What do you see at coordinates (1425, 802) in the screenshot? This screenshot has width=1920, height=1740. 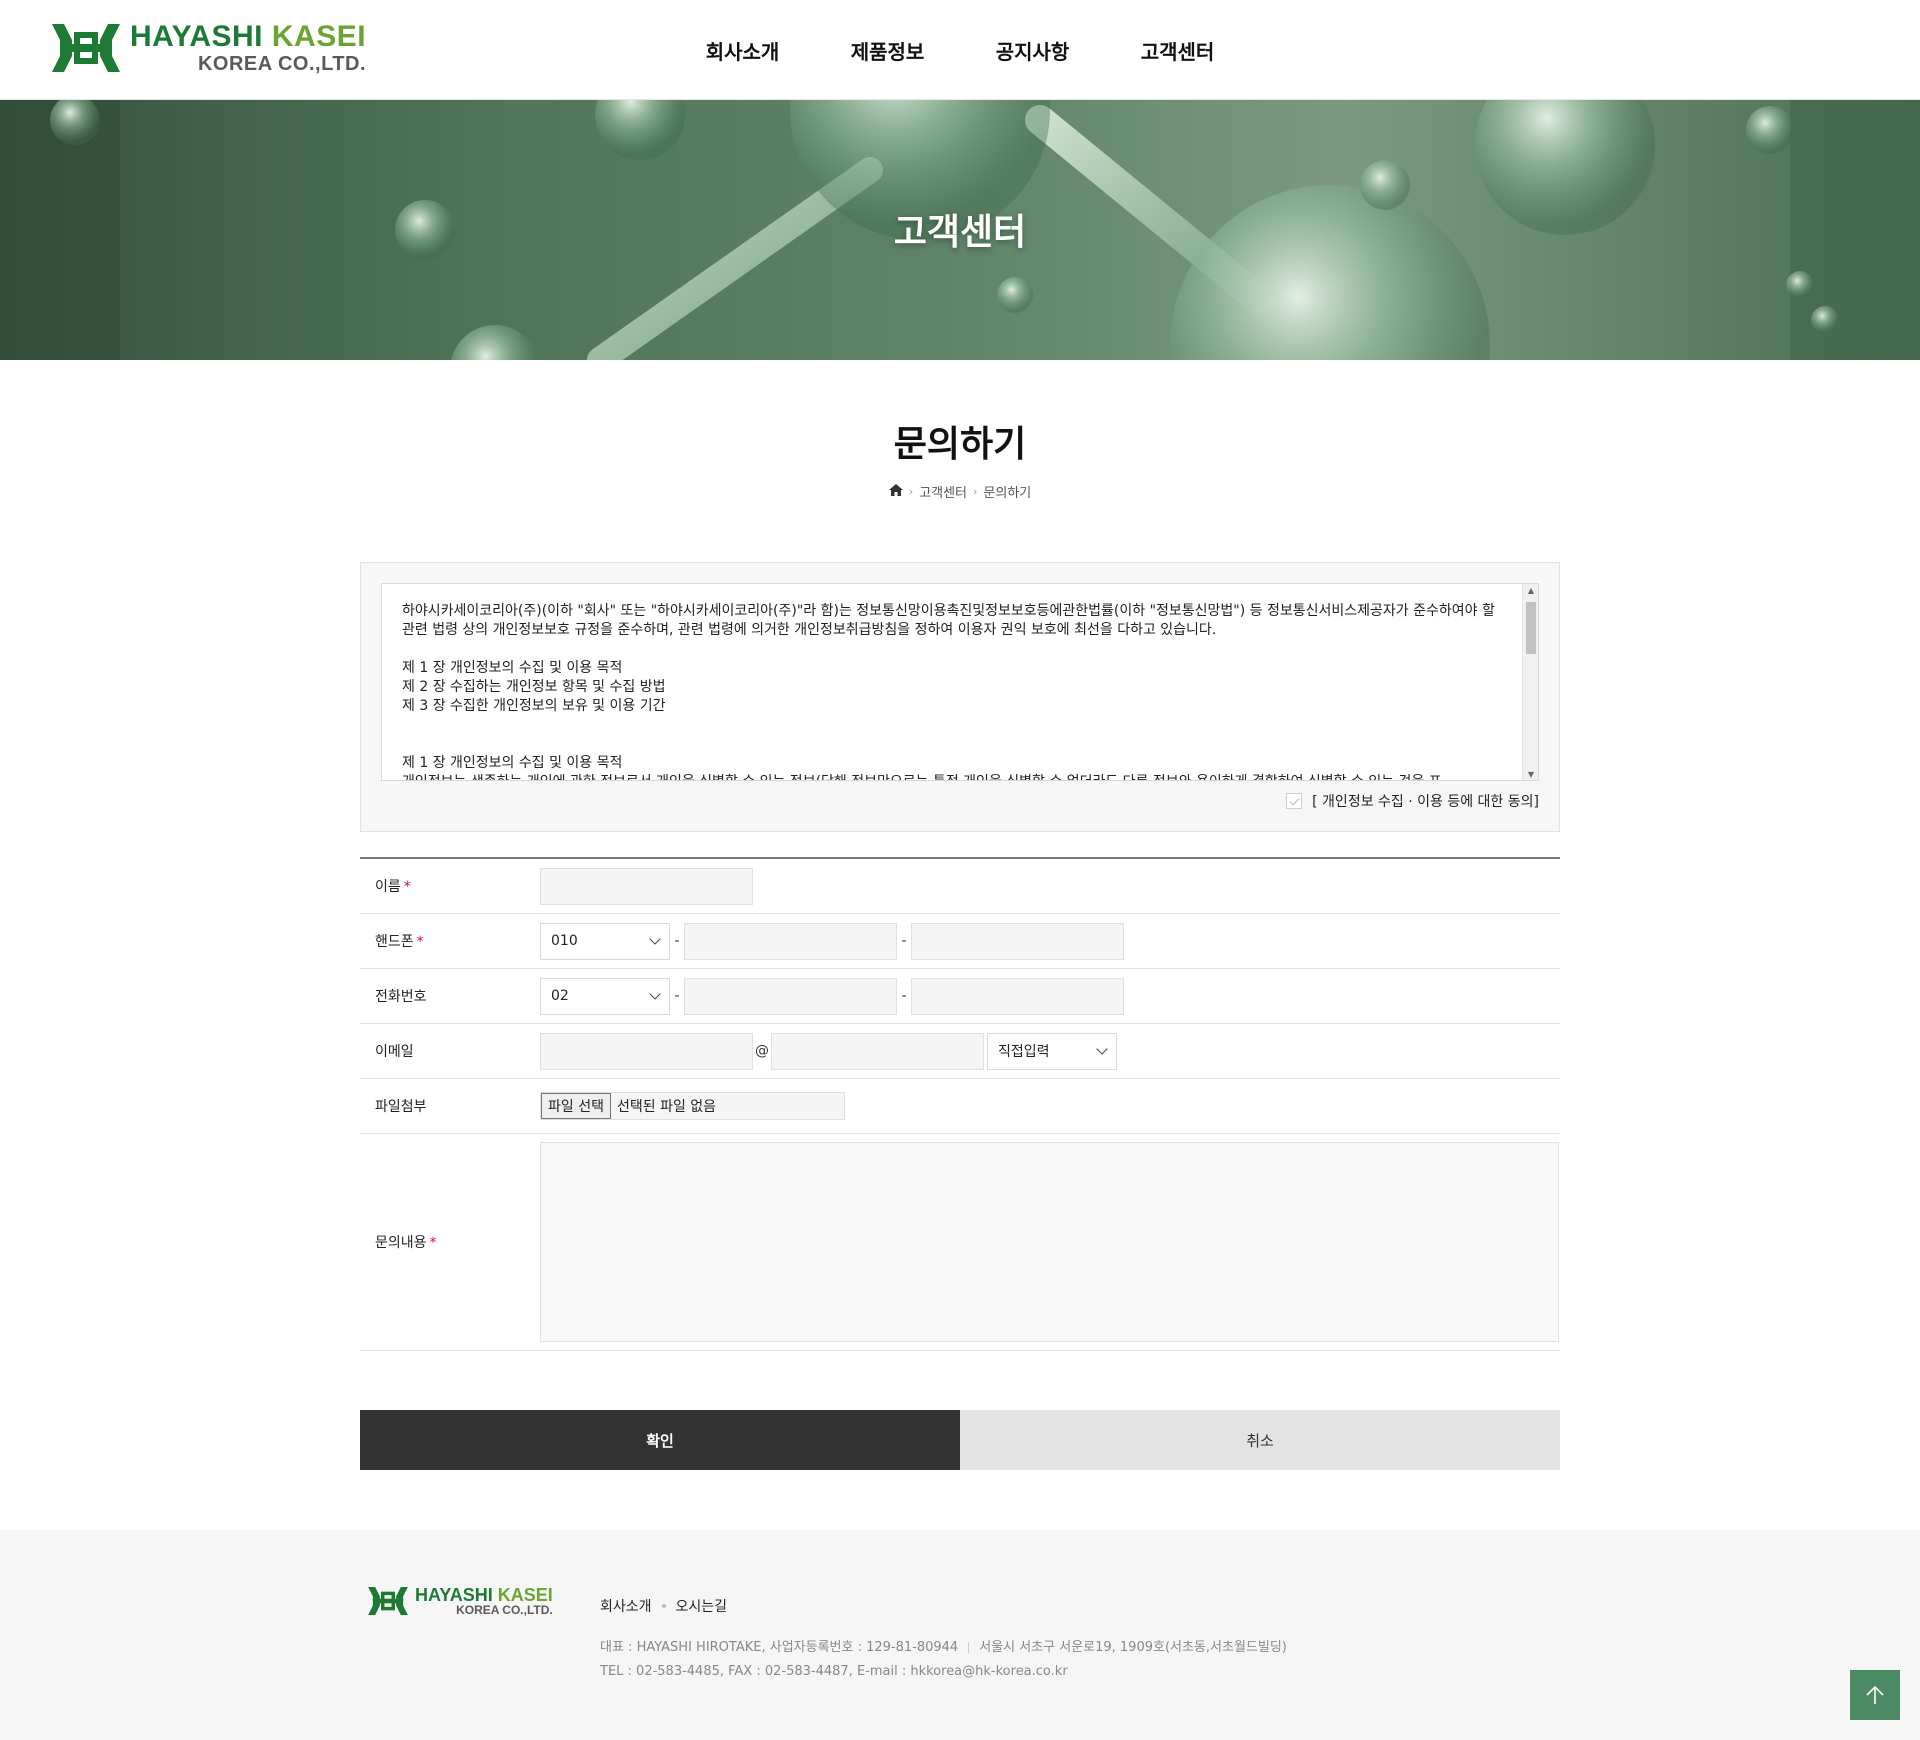 I see `privacy-agree-text: [ 개인정보 수집 · 이용 등에 대한 동의]` at bounding box center [1425, 802].